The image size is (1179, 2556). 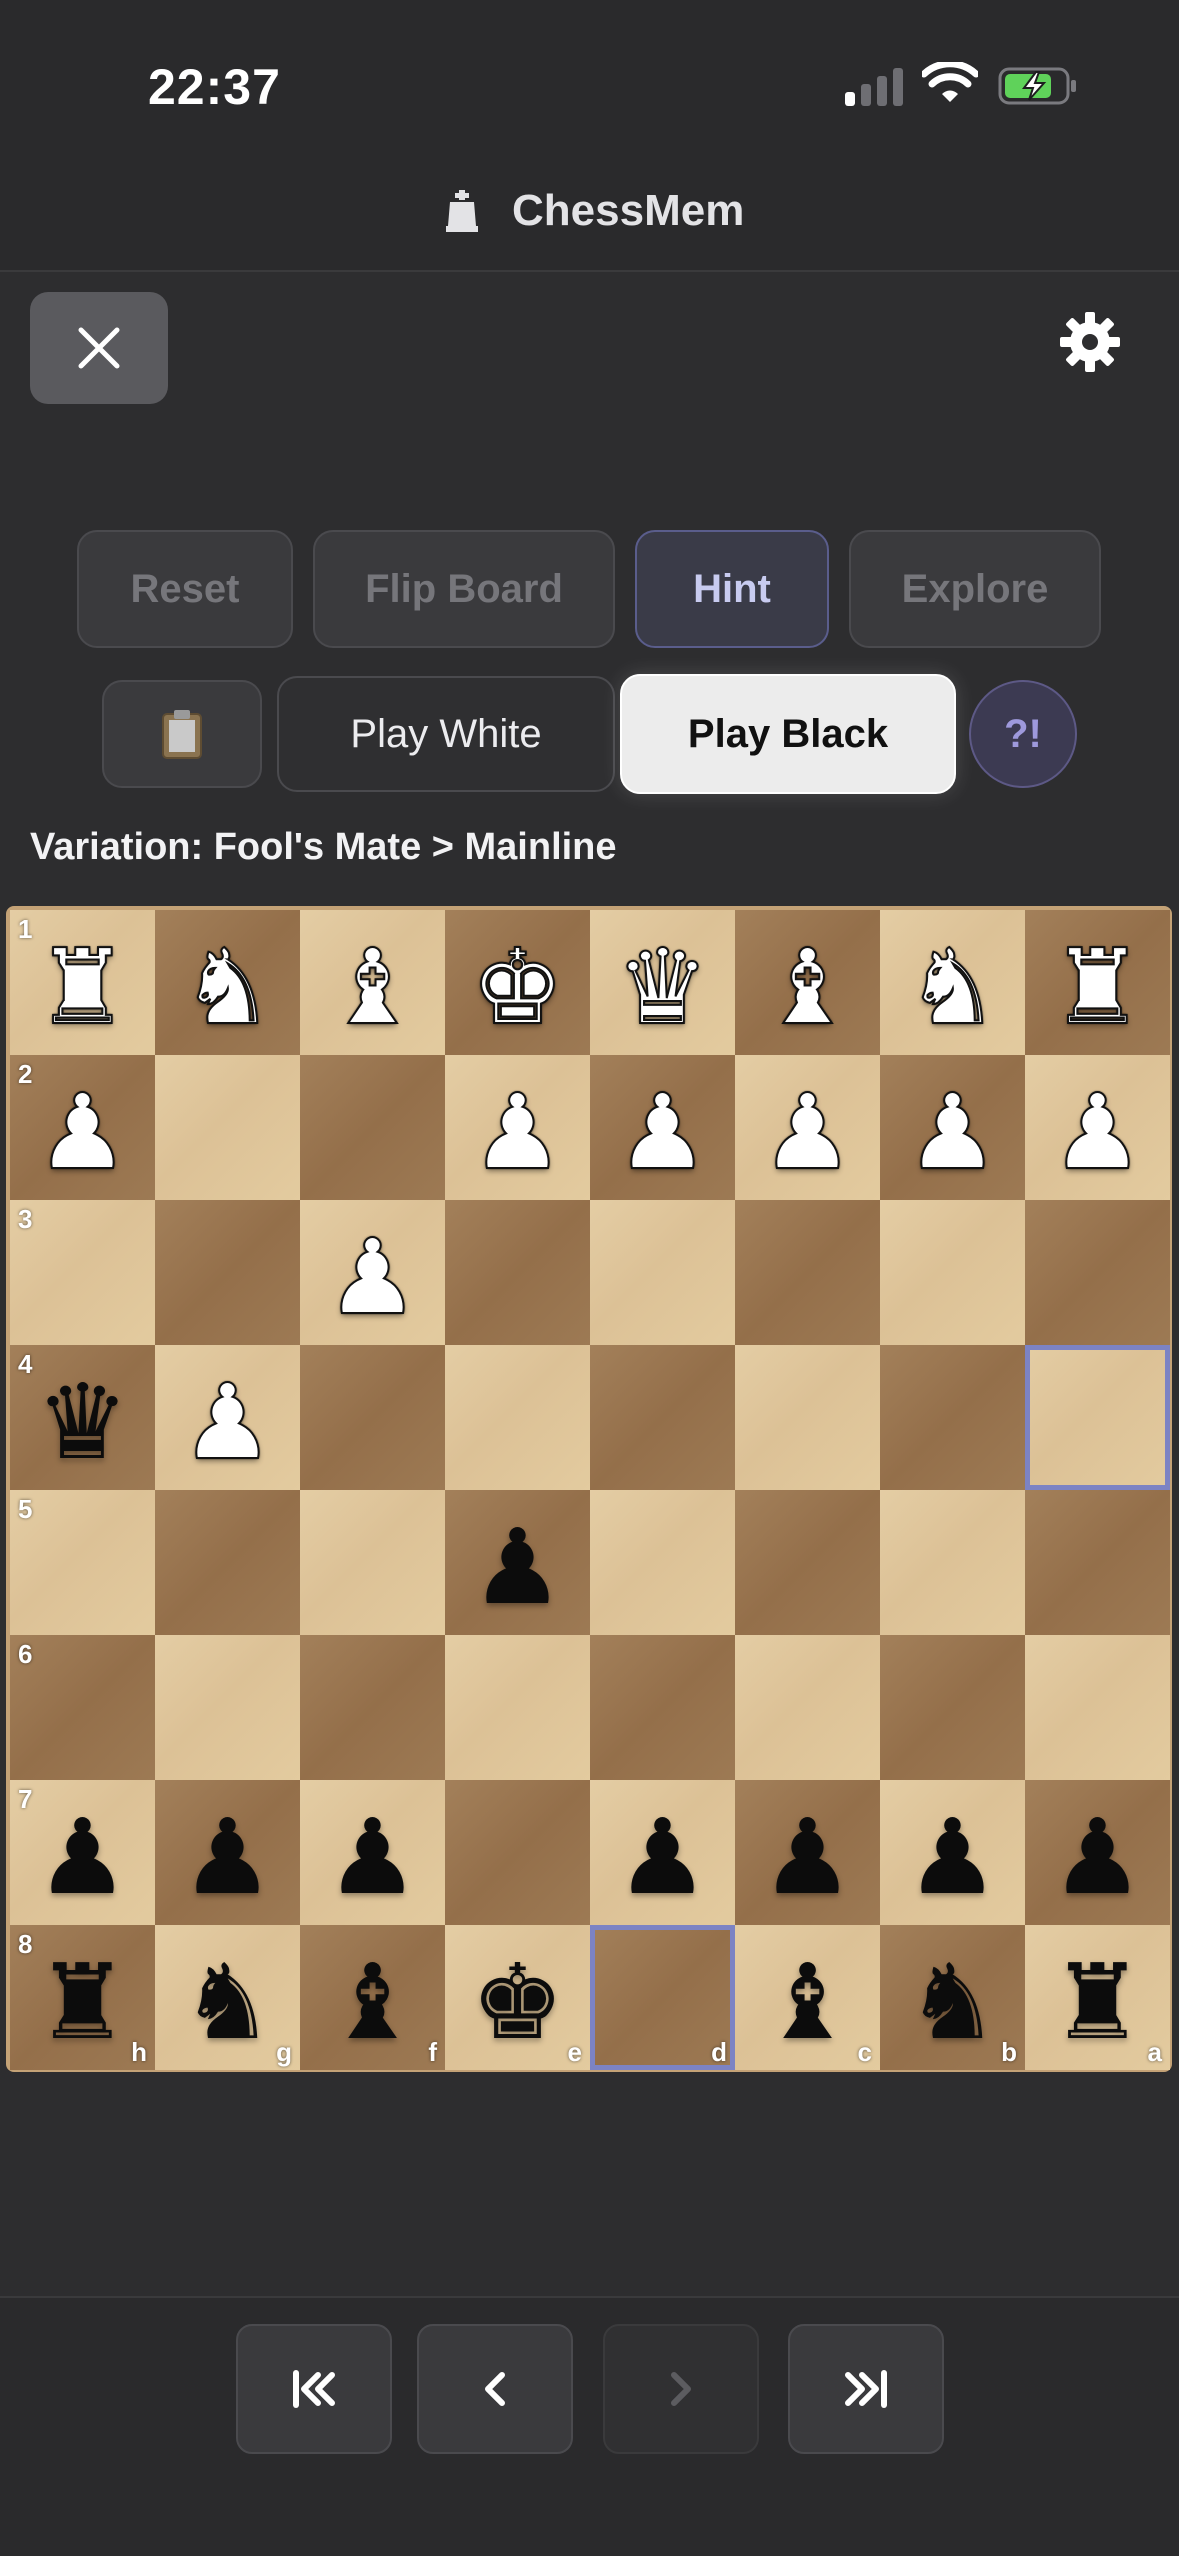 I want to click on square-a2: ♟, so click(x=1097, y=1127).